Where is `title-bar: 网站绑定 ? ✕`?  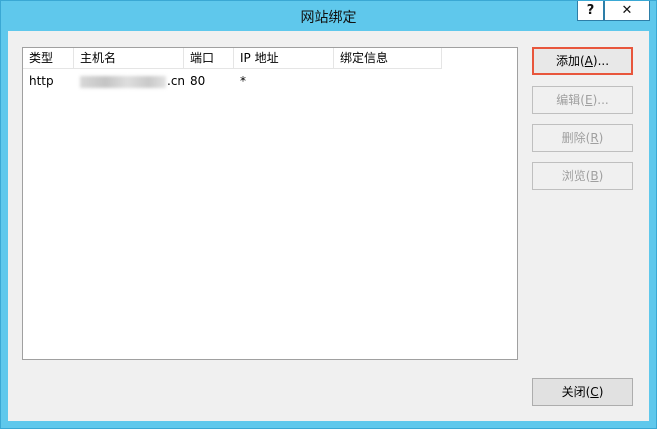 title-bar: 网站绑定 ? ✕ is located at coordinates (328, 16).